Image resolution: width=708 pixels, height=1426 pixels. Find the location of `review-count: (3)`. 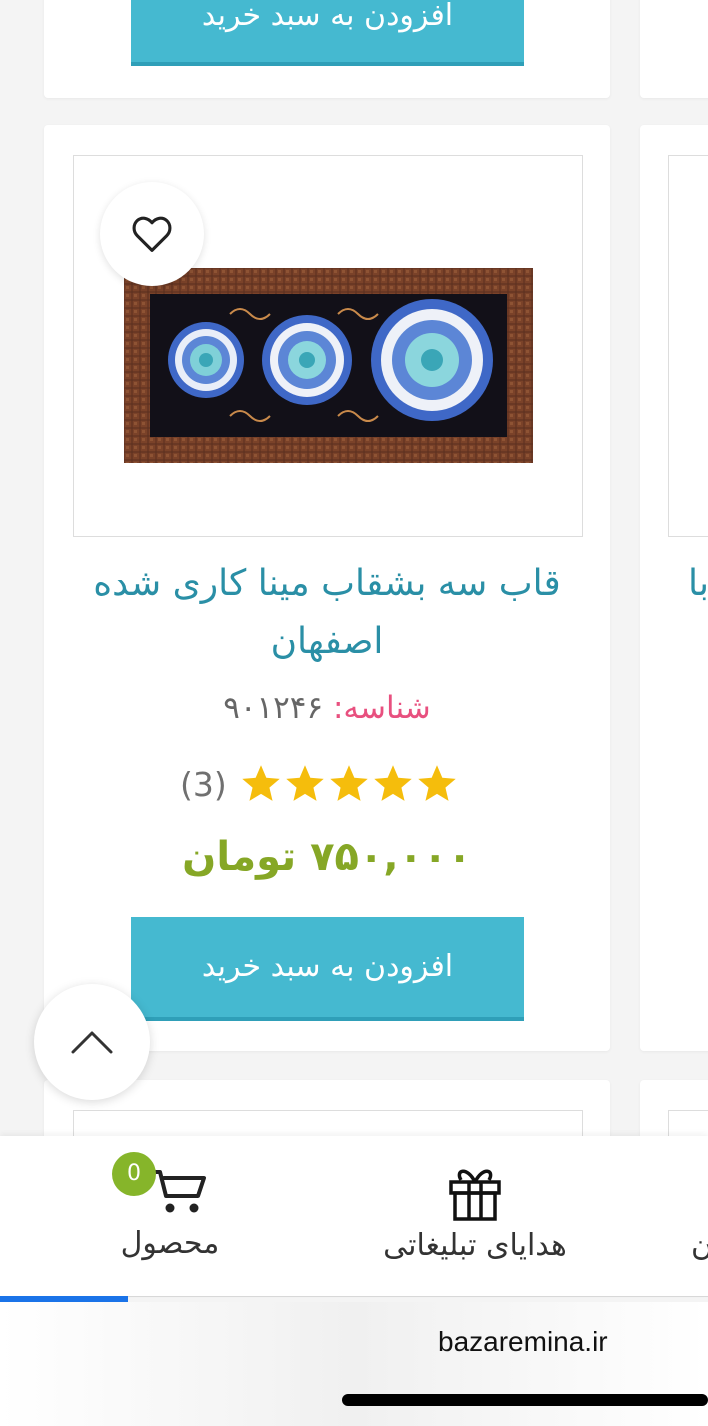

review-count: (3) is located at coordinates (203, 784).